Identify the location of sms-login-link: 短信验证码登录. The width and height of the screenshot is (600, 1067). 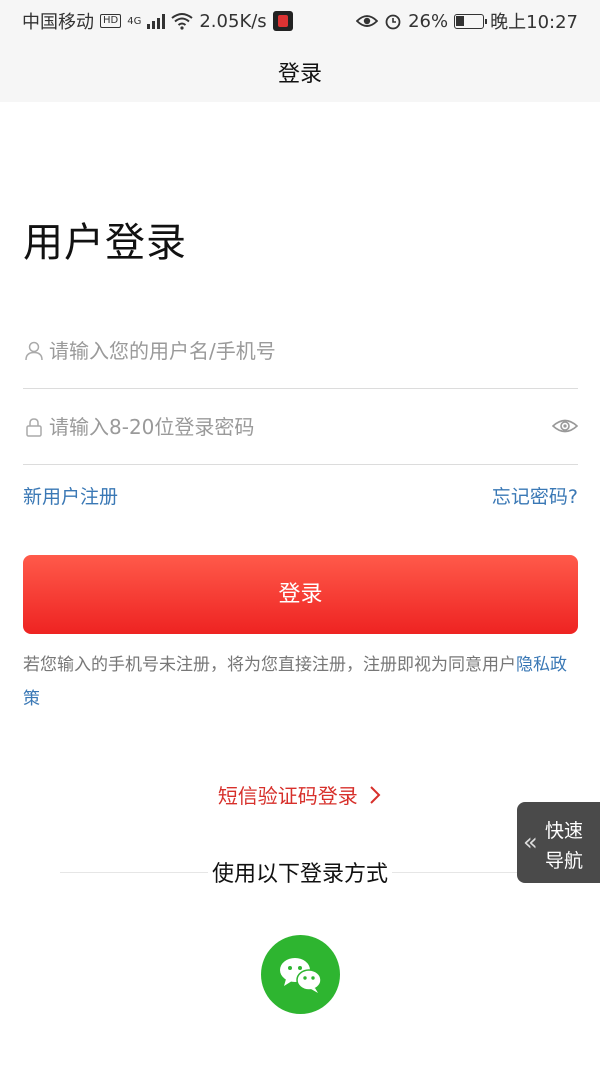
(300, 794).